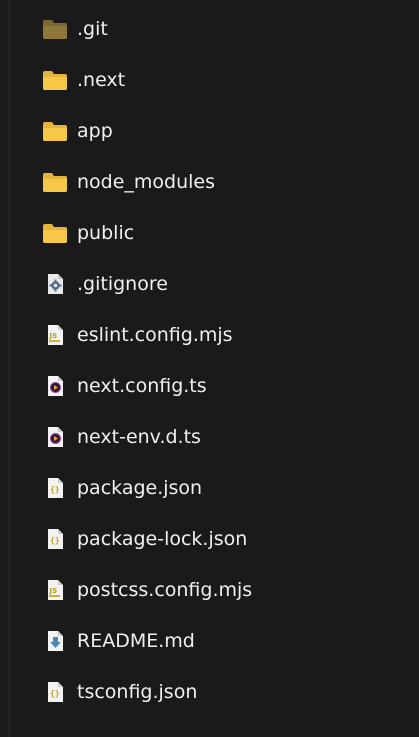 The image size is (419, 737). What do you see at coordinates (155, 335) in the screenshot?
I see `file-name: eslint.config.mjs` at bounding box center [155, 335].